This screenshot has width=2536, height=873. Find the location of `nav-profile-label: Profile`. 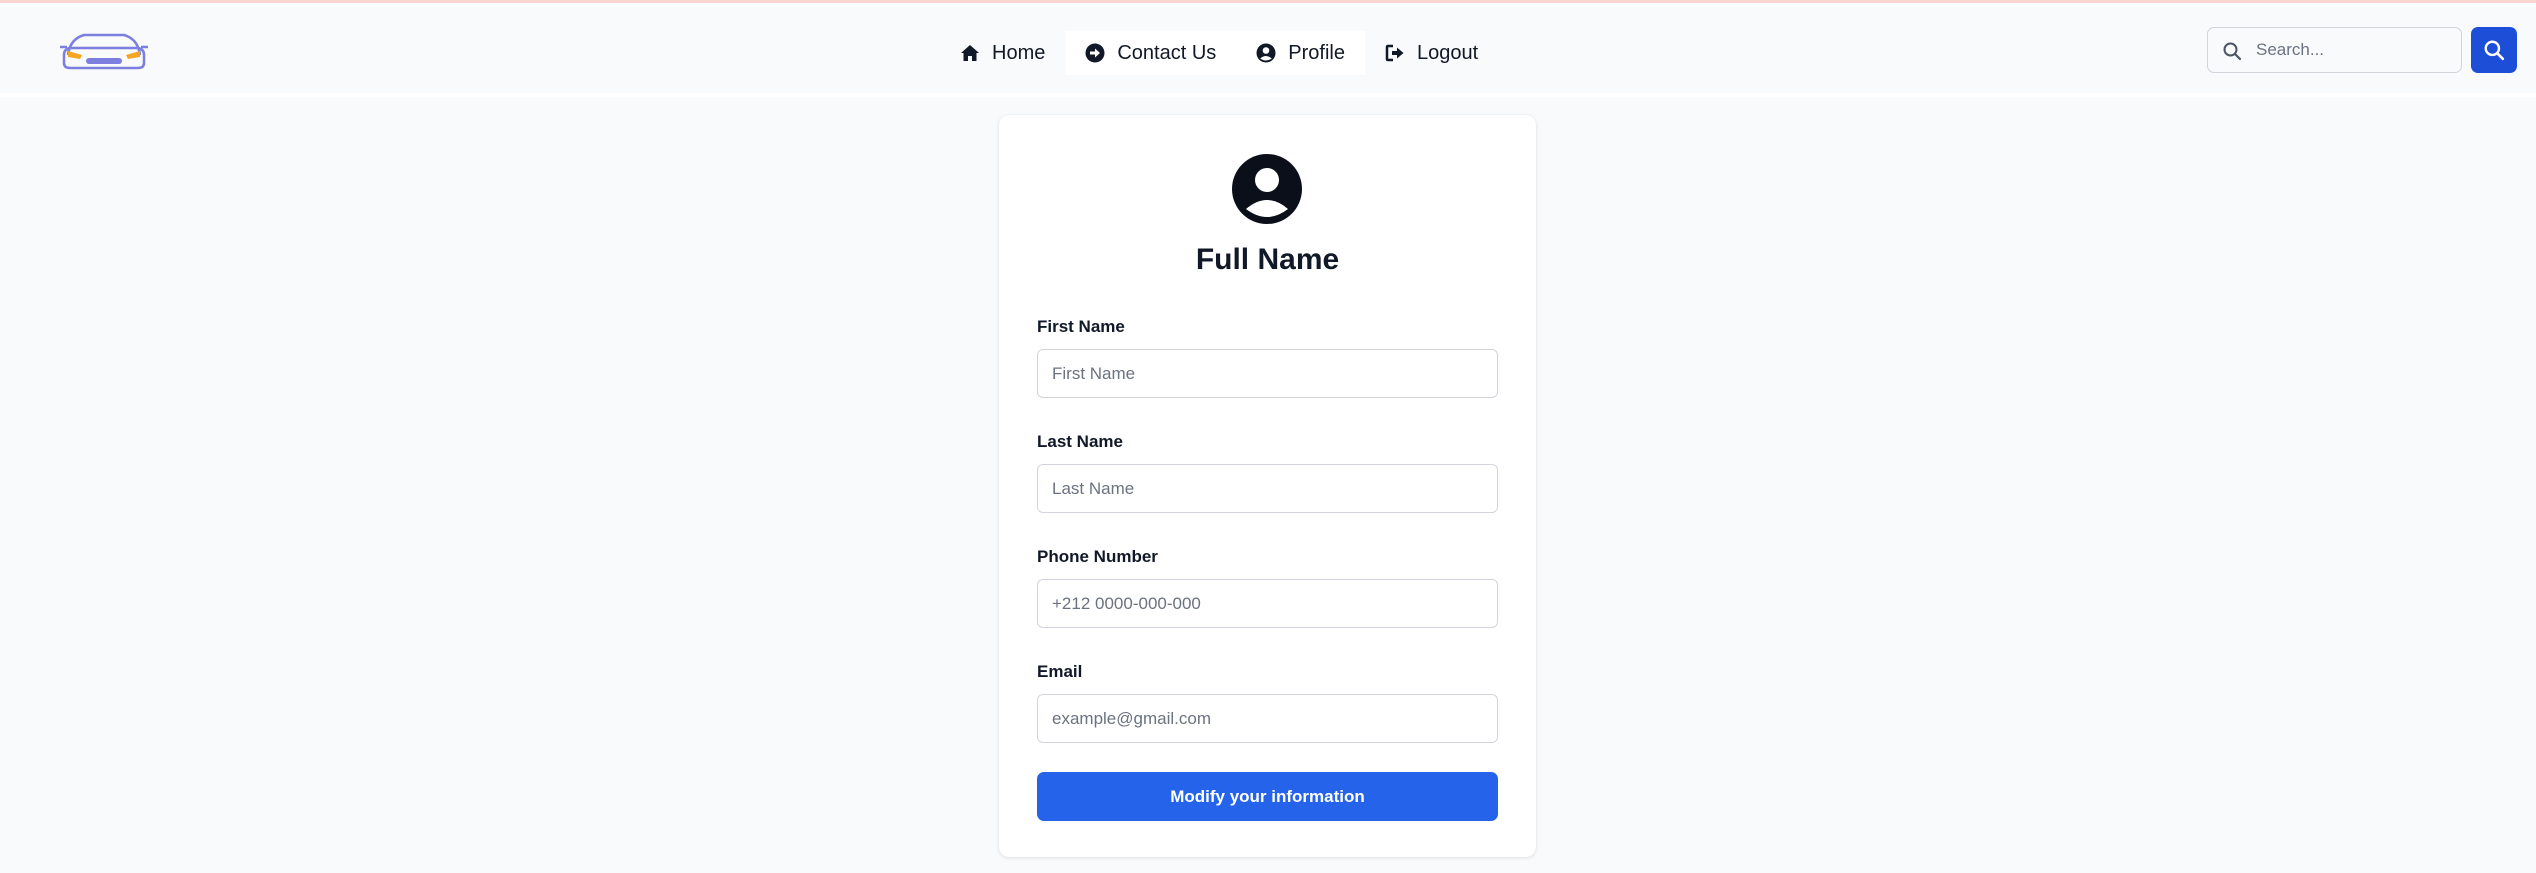

nav-profile-label: Profile is located at coordinates (1316, 52).